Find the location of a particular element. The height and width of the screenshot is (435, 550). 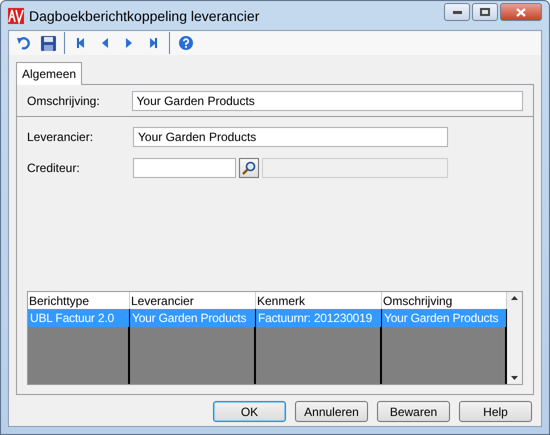

scroll-up-icon is located at coordinates (514, 298).